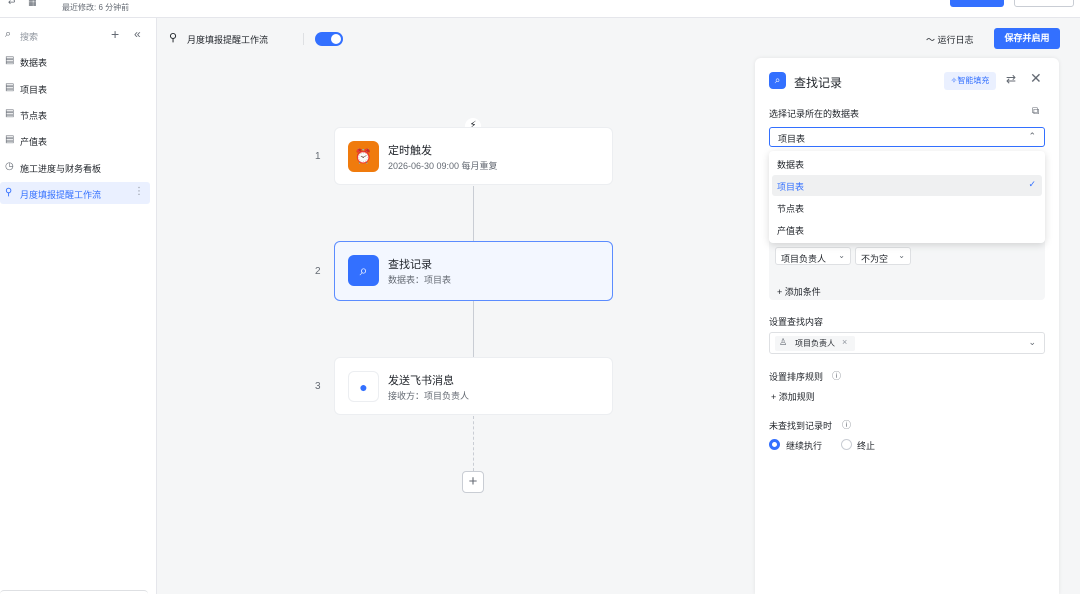  Describe the element at coordinates (473, 213) in the screenshot. I see `connector-line` at that location.